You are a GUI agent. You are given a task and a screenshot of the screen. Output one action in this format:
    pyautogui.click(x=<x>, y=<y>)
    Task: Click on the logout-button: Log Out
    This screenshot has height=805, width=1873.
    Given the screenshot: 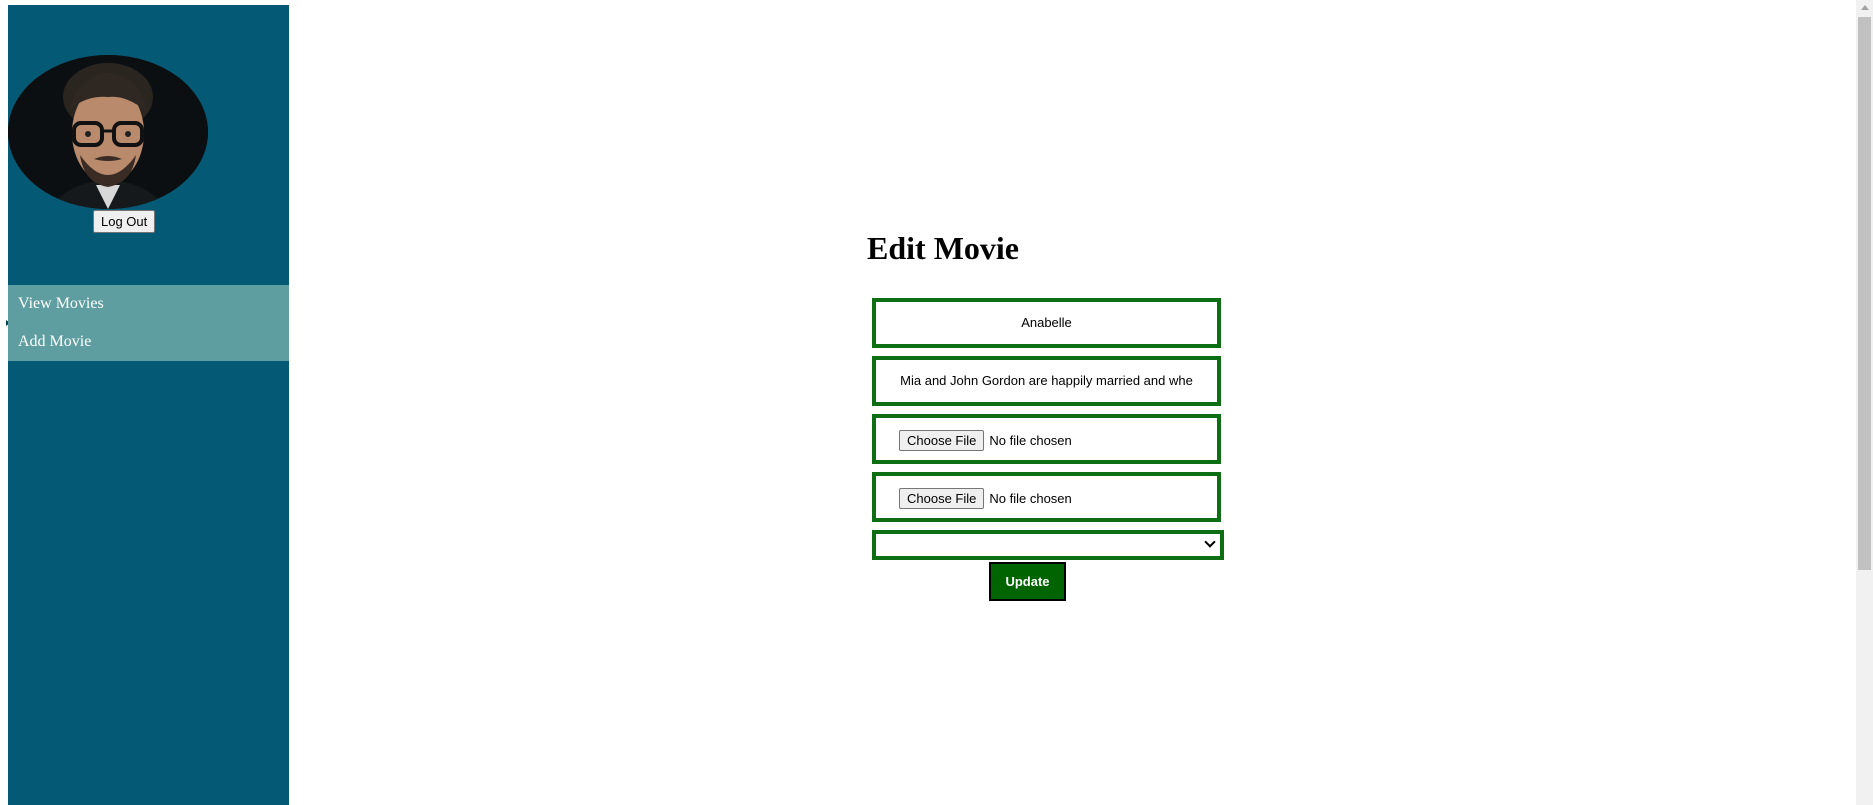 What is the action you would take?
    pyautogui.click(x=124, y=221)
    